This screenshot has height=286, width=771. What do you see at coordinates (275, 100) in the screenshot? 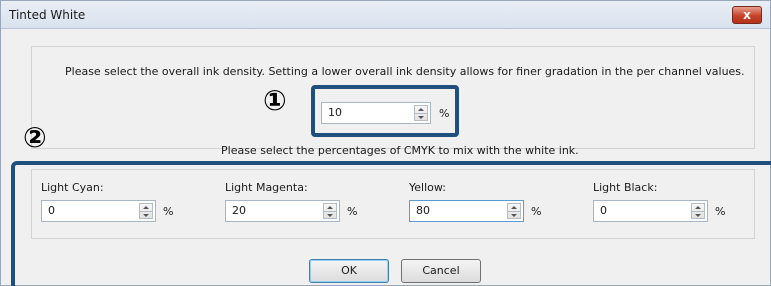
I see `callout-marker-1: ①` at bounding box center [275, 100].